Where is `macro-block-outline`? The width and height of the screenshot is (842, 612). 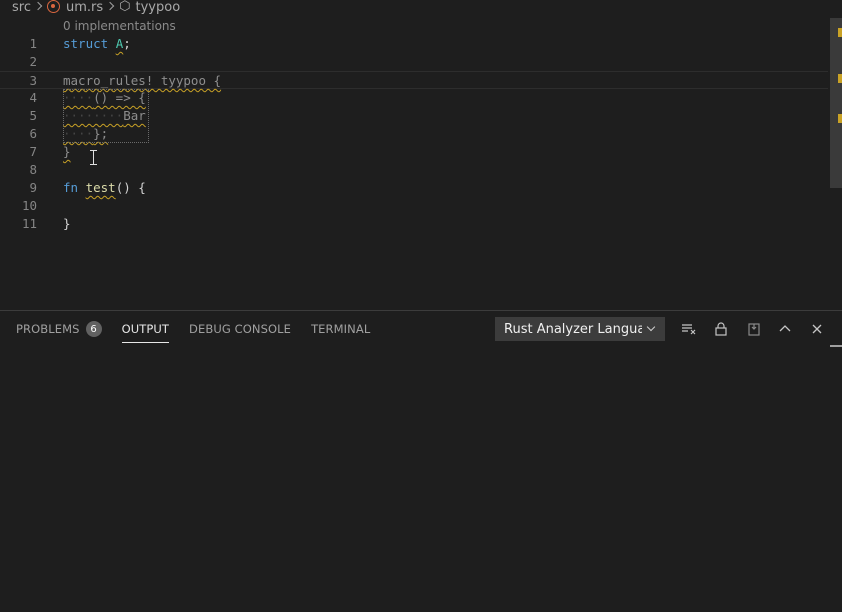
macro-block-outline is located at coordinates (106, 116).